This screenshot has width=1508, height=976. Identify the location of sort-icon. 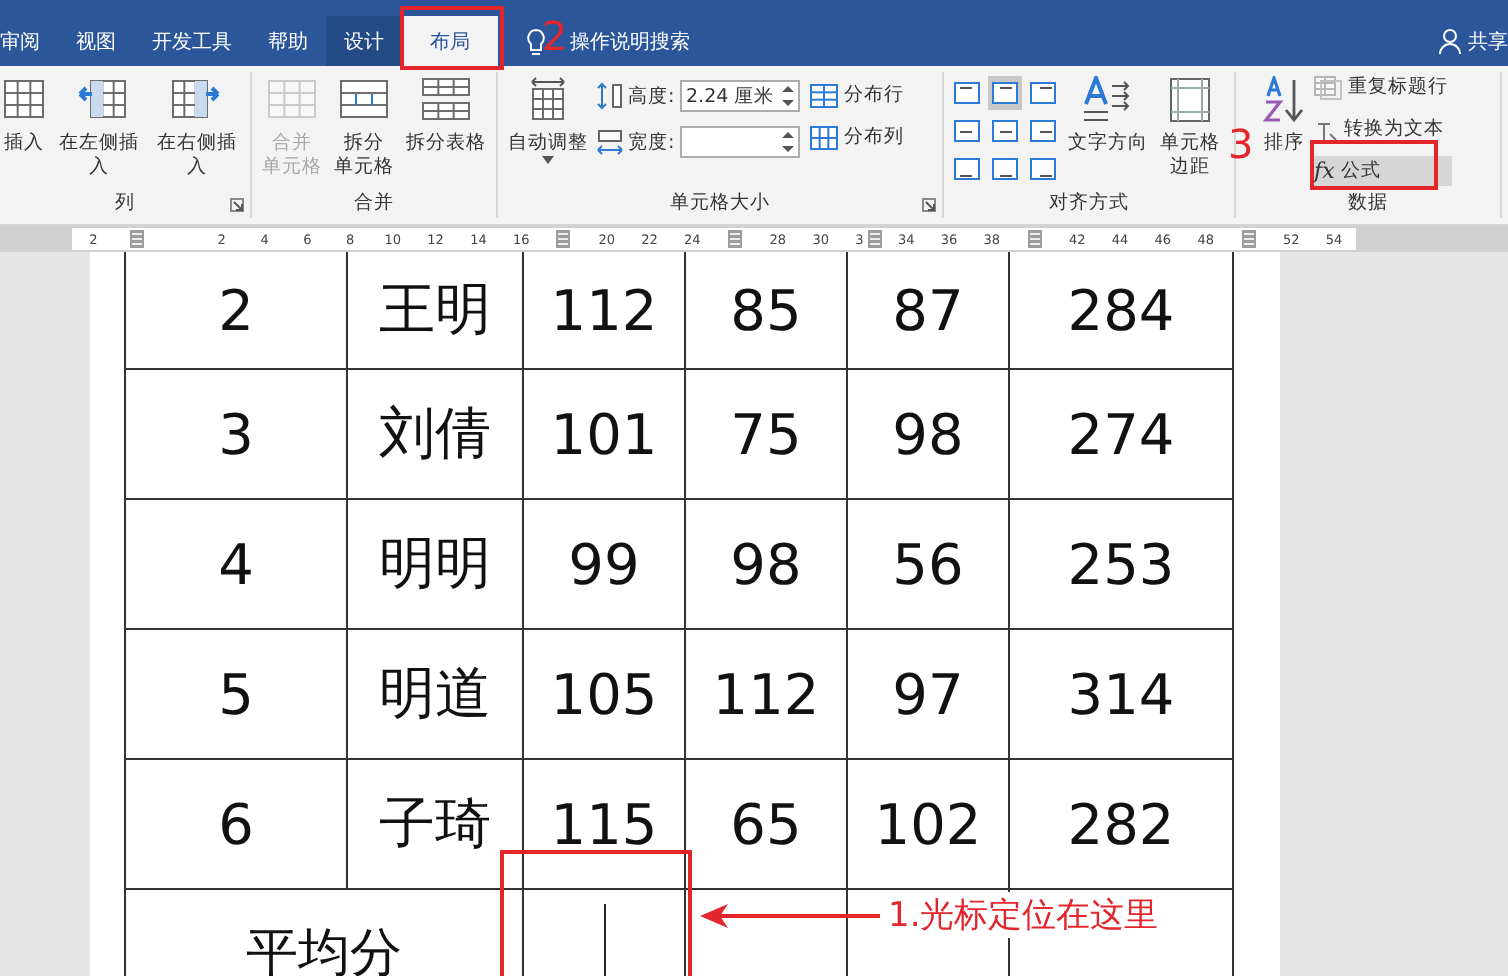
(1284, 100).